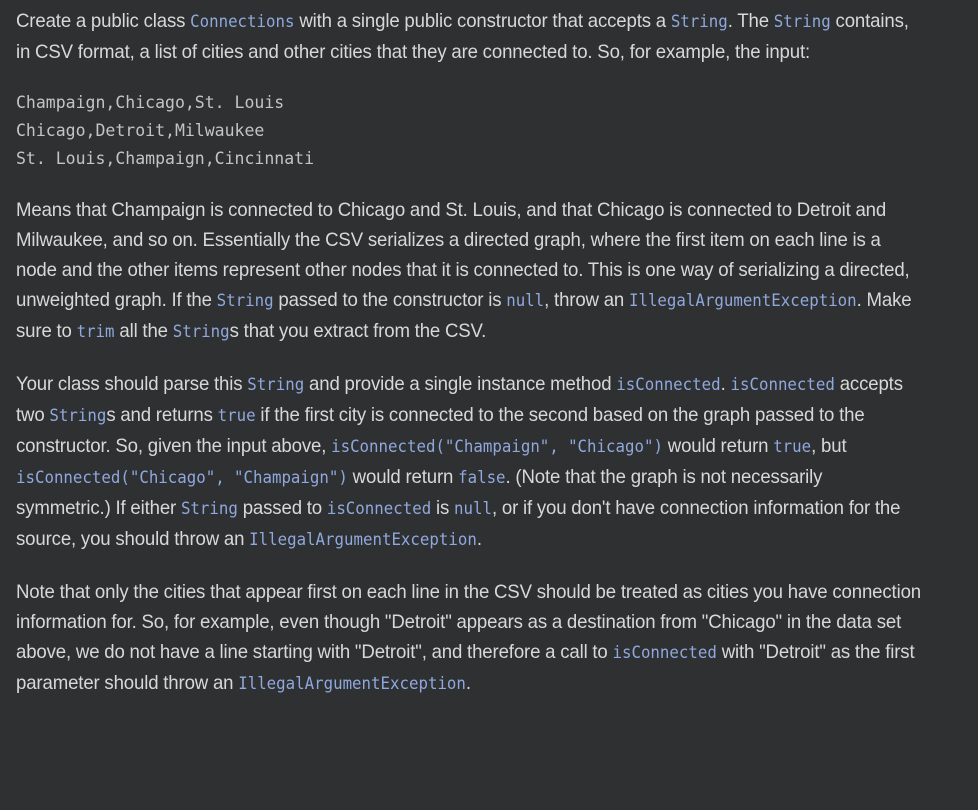 The width and height of the screenshot is (978, 810). What do you see at coordinates (95, 331) in the screenshot?
I see `inline-code-trim: trim` at bounding box center [95, 331].